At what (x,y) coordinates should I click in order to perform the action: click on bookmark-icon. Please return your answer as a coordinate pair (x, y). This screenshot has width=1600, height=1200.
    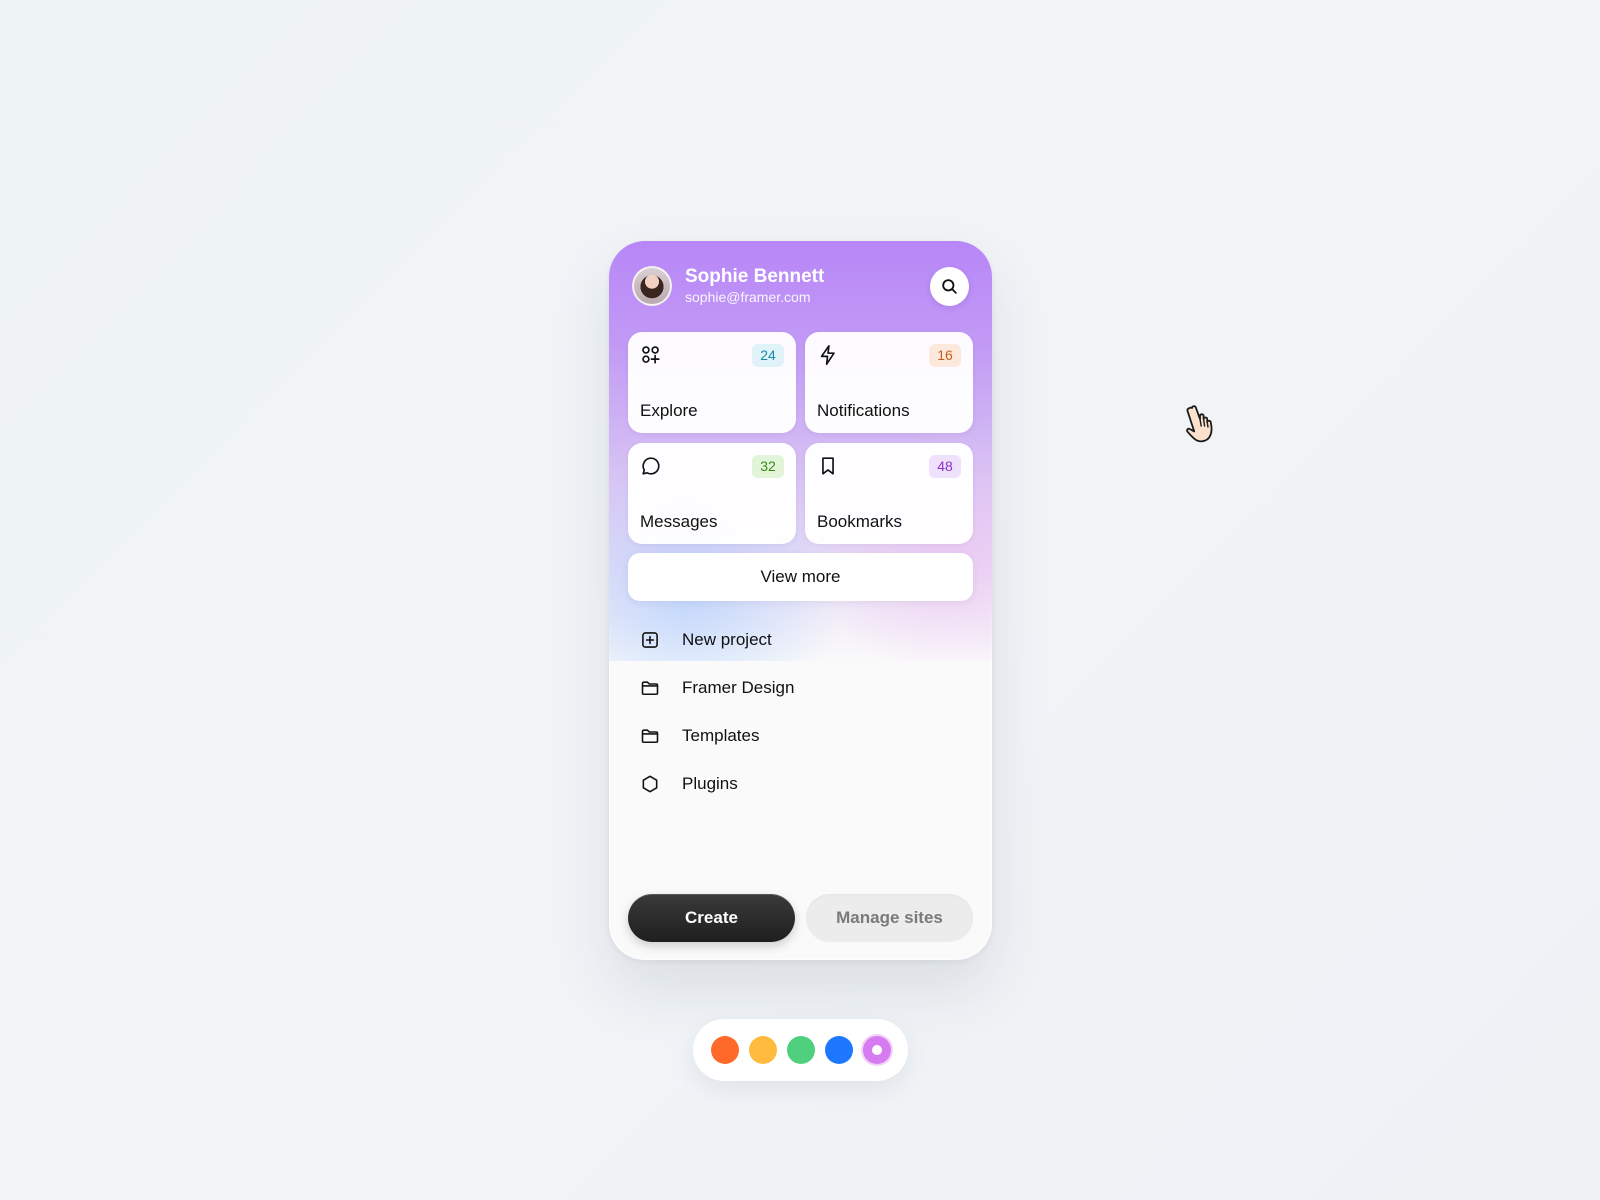
    Looking at the image, I should click on (828, 466).